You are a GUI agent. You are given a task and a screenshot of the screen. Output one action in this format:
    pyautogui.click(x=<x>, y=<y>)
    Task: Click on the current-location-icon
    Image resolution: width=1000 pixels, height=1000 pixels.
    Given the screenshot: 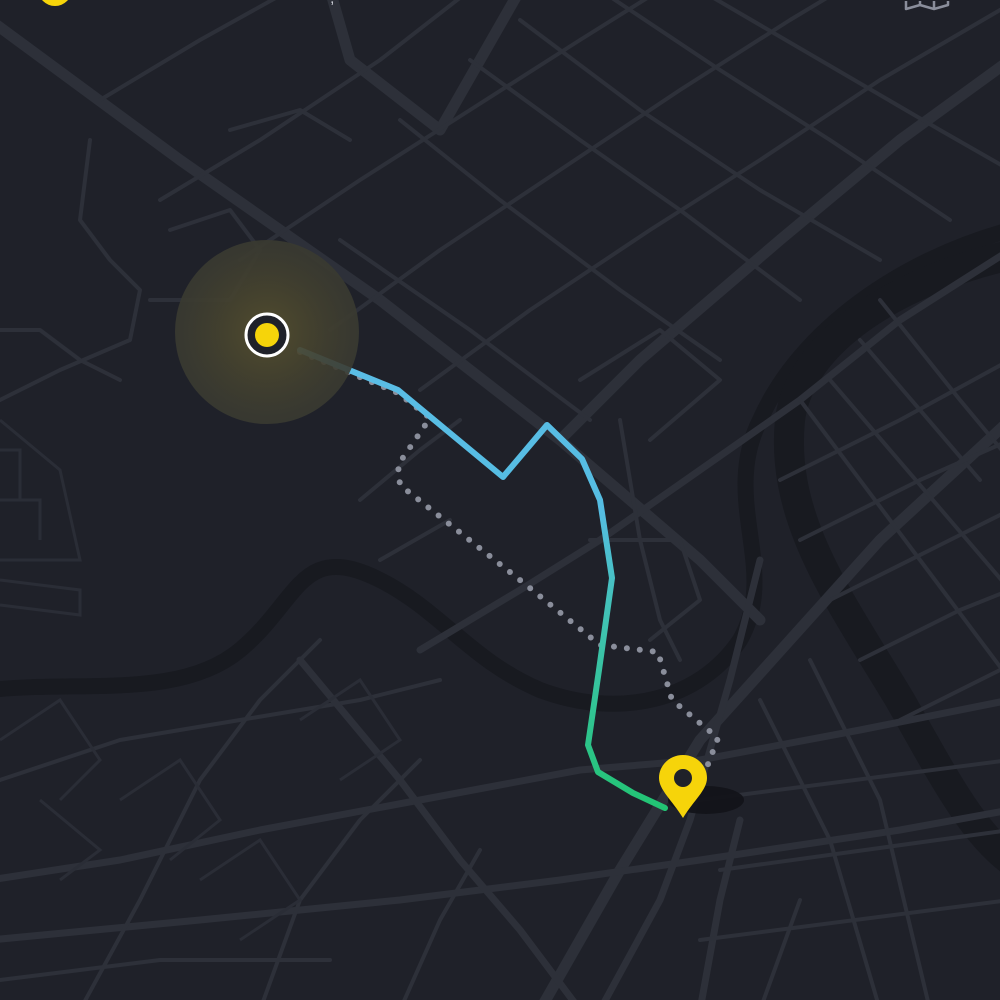 What is the action you would take?
    pyautogui.click(x=267, y=335)
    